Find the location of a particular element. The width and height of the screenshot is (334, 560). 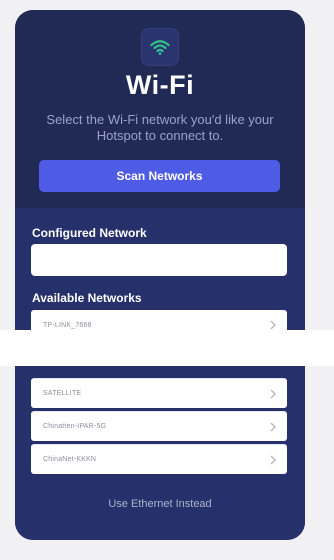

network-item: ChinaNet-KKKN is located at coordinates (159, 459).